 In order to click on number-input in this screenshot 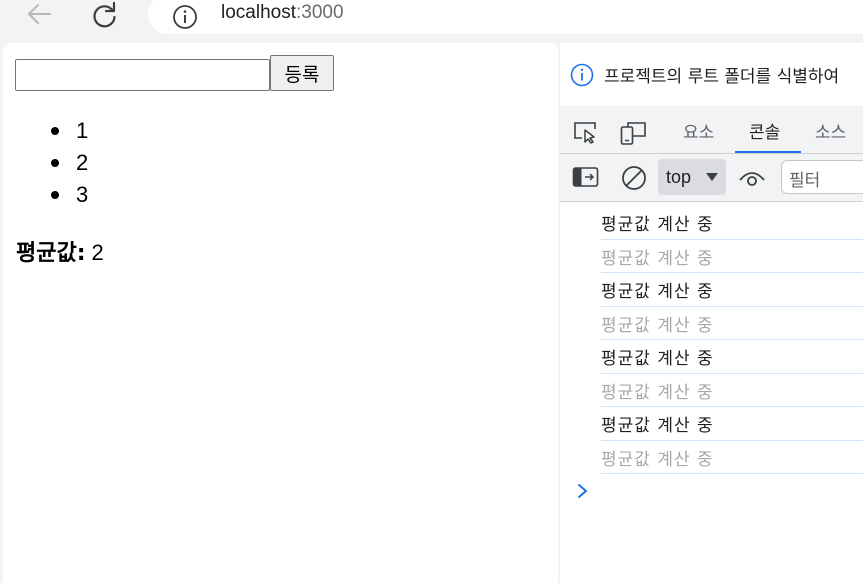, I will do `click(142, 75)`.